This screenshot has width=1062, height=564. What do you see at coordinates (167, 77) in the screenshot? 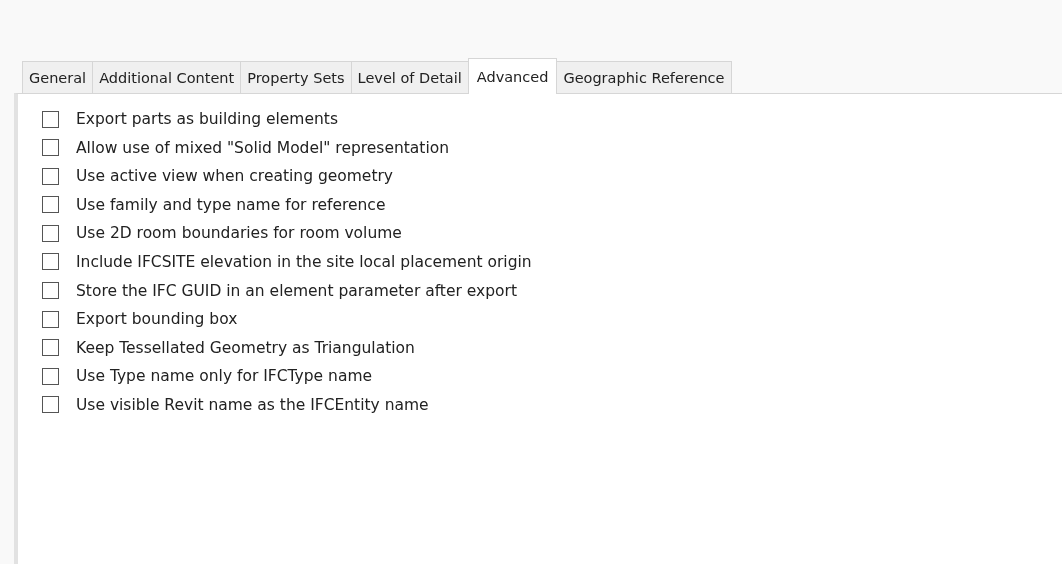
I see `tab: Additional Content` at bounding box center [167, 77].